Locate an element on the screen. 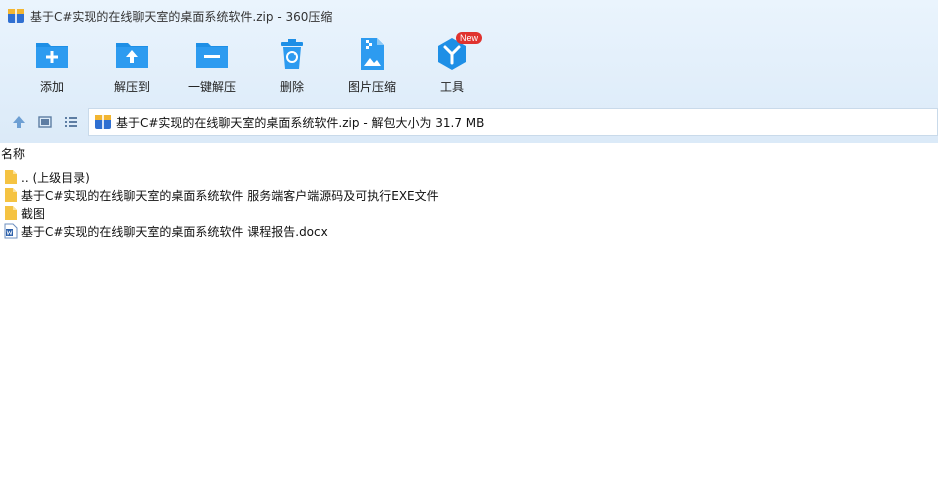 The height and width of the screenshot is (477, 938). extract-to-label: 解压到 is located at coordinates (131, 87).